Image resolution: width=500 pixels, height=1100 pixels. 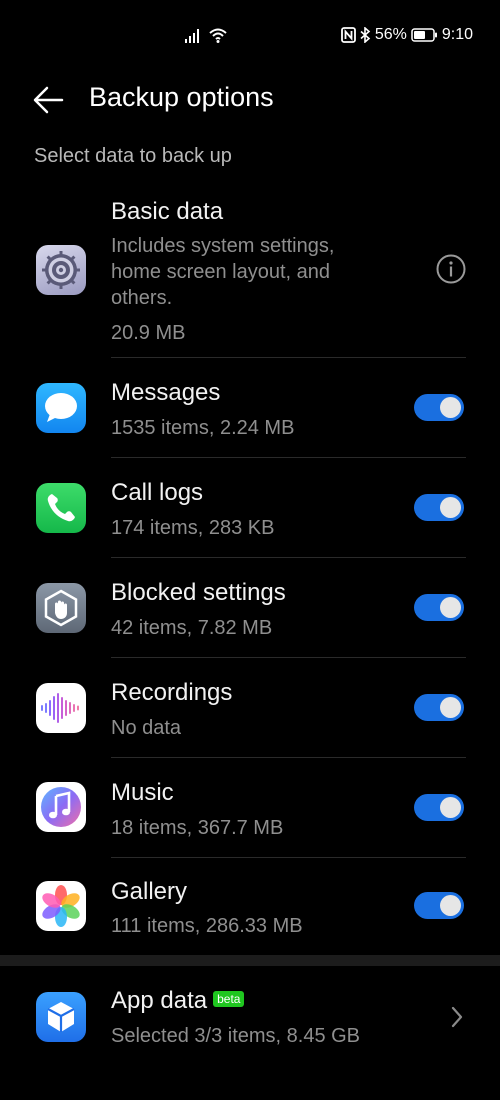 I want to click on music-toggle, so click(x=439, y=807).